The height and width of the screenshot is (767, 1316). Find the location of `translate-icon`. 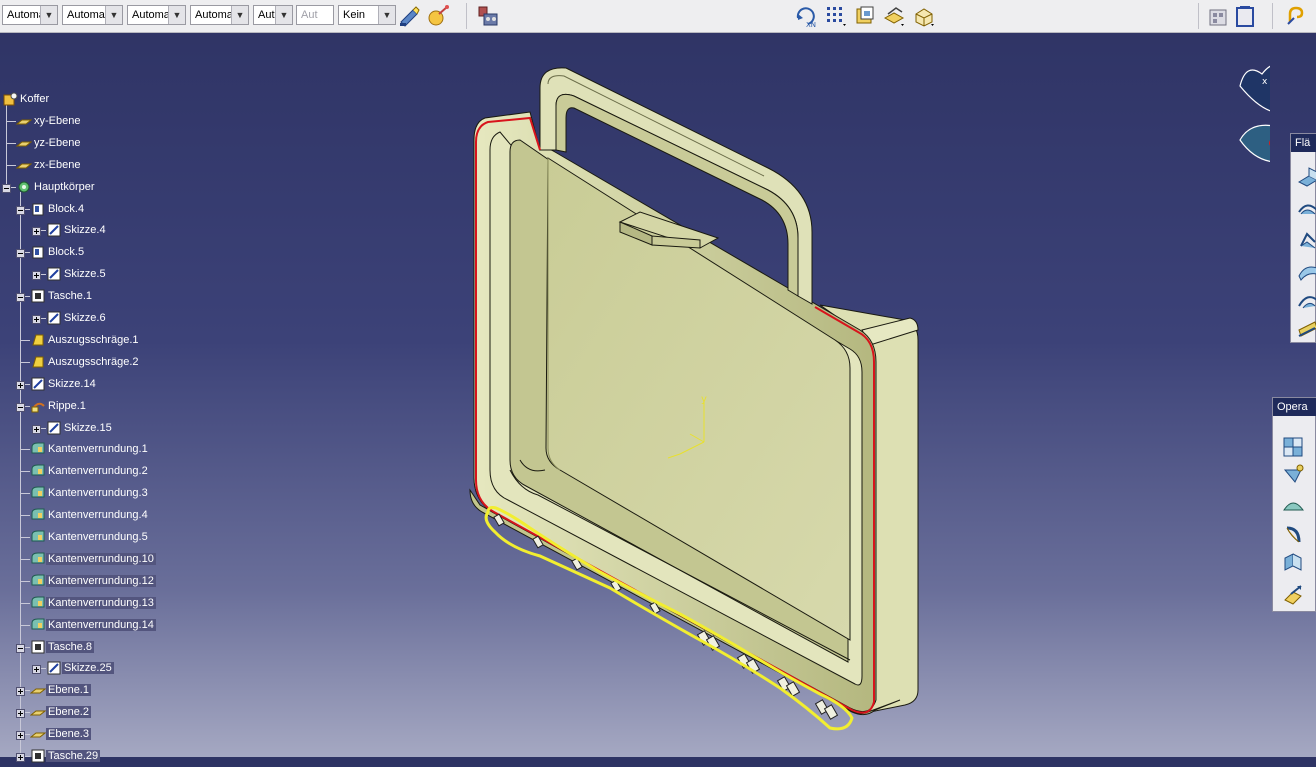

translate-icon is located at coordinates (1293, 595).